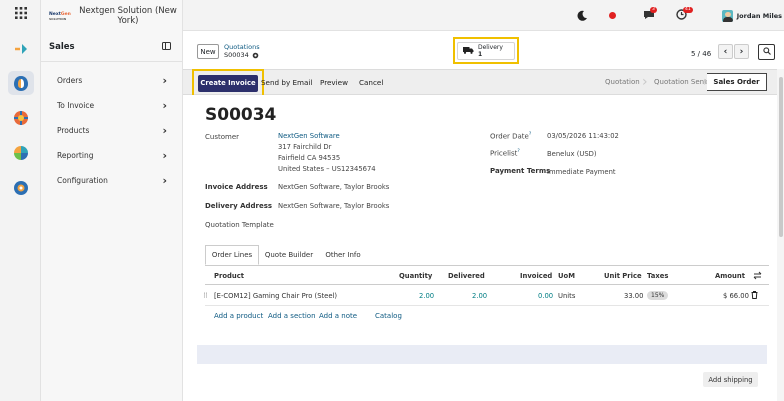 This screenshot has height=401, width=784. Describe the element at coordinates (567, 296) in the screenshot. I see `row-uom: Units` at that location.